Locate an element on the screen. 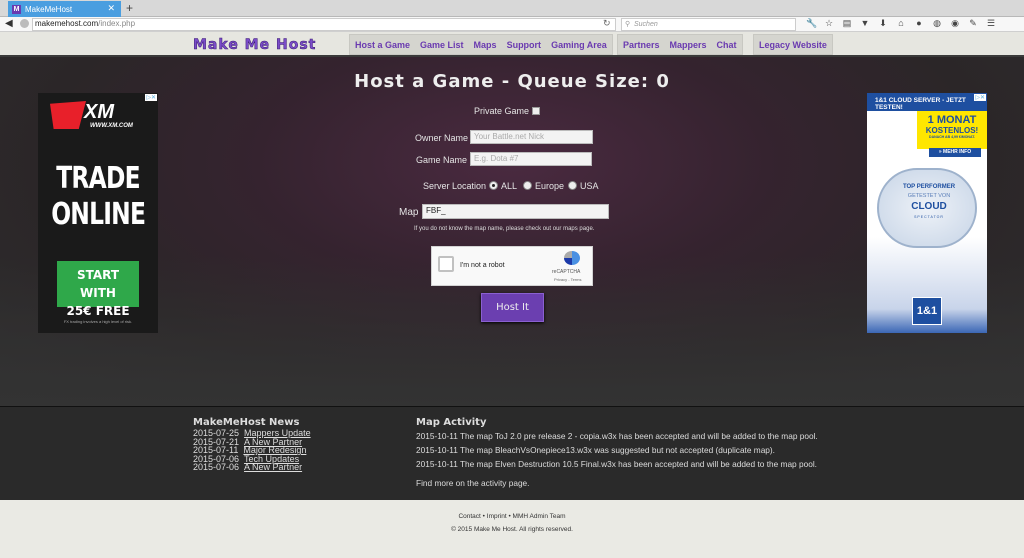 The height and width of the screenshot is (558, 1024). activity-link: activity is located at coordinates (493, 483).